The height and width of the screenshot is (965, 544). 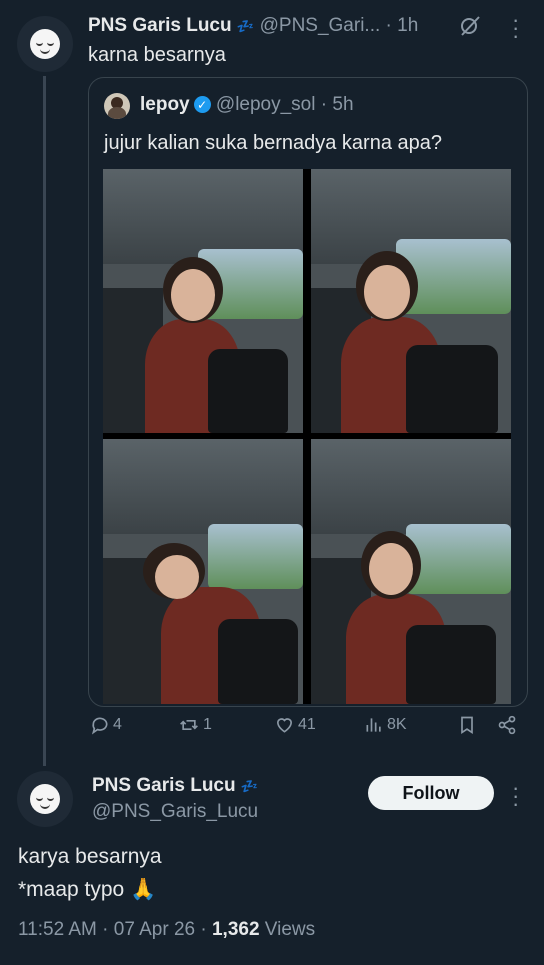 I want to click on action-bar: 4 1 41 8K, so click(x=308, y=729).